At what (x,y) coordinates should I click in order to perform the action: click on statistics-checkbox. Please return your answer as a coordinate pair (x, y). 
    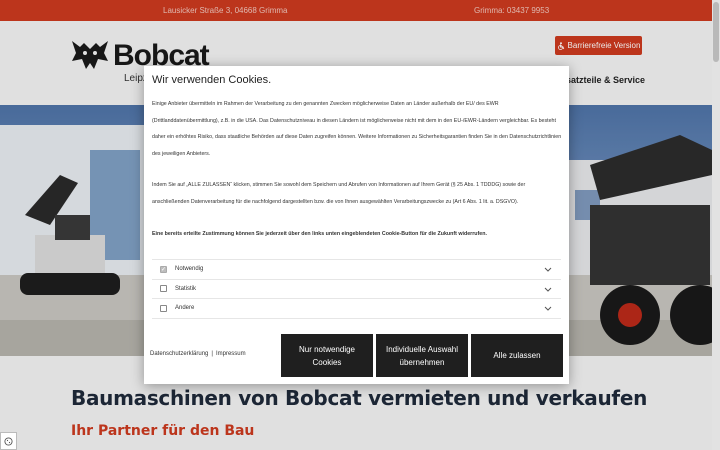
    Looking at the image, I should click on (163, 289).